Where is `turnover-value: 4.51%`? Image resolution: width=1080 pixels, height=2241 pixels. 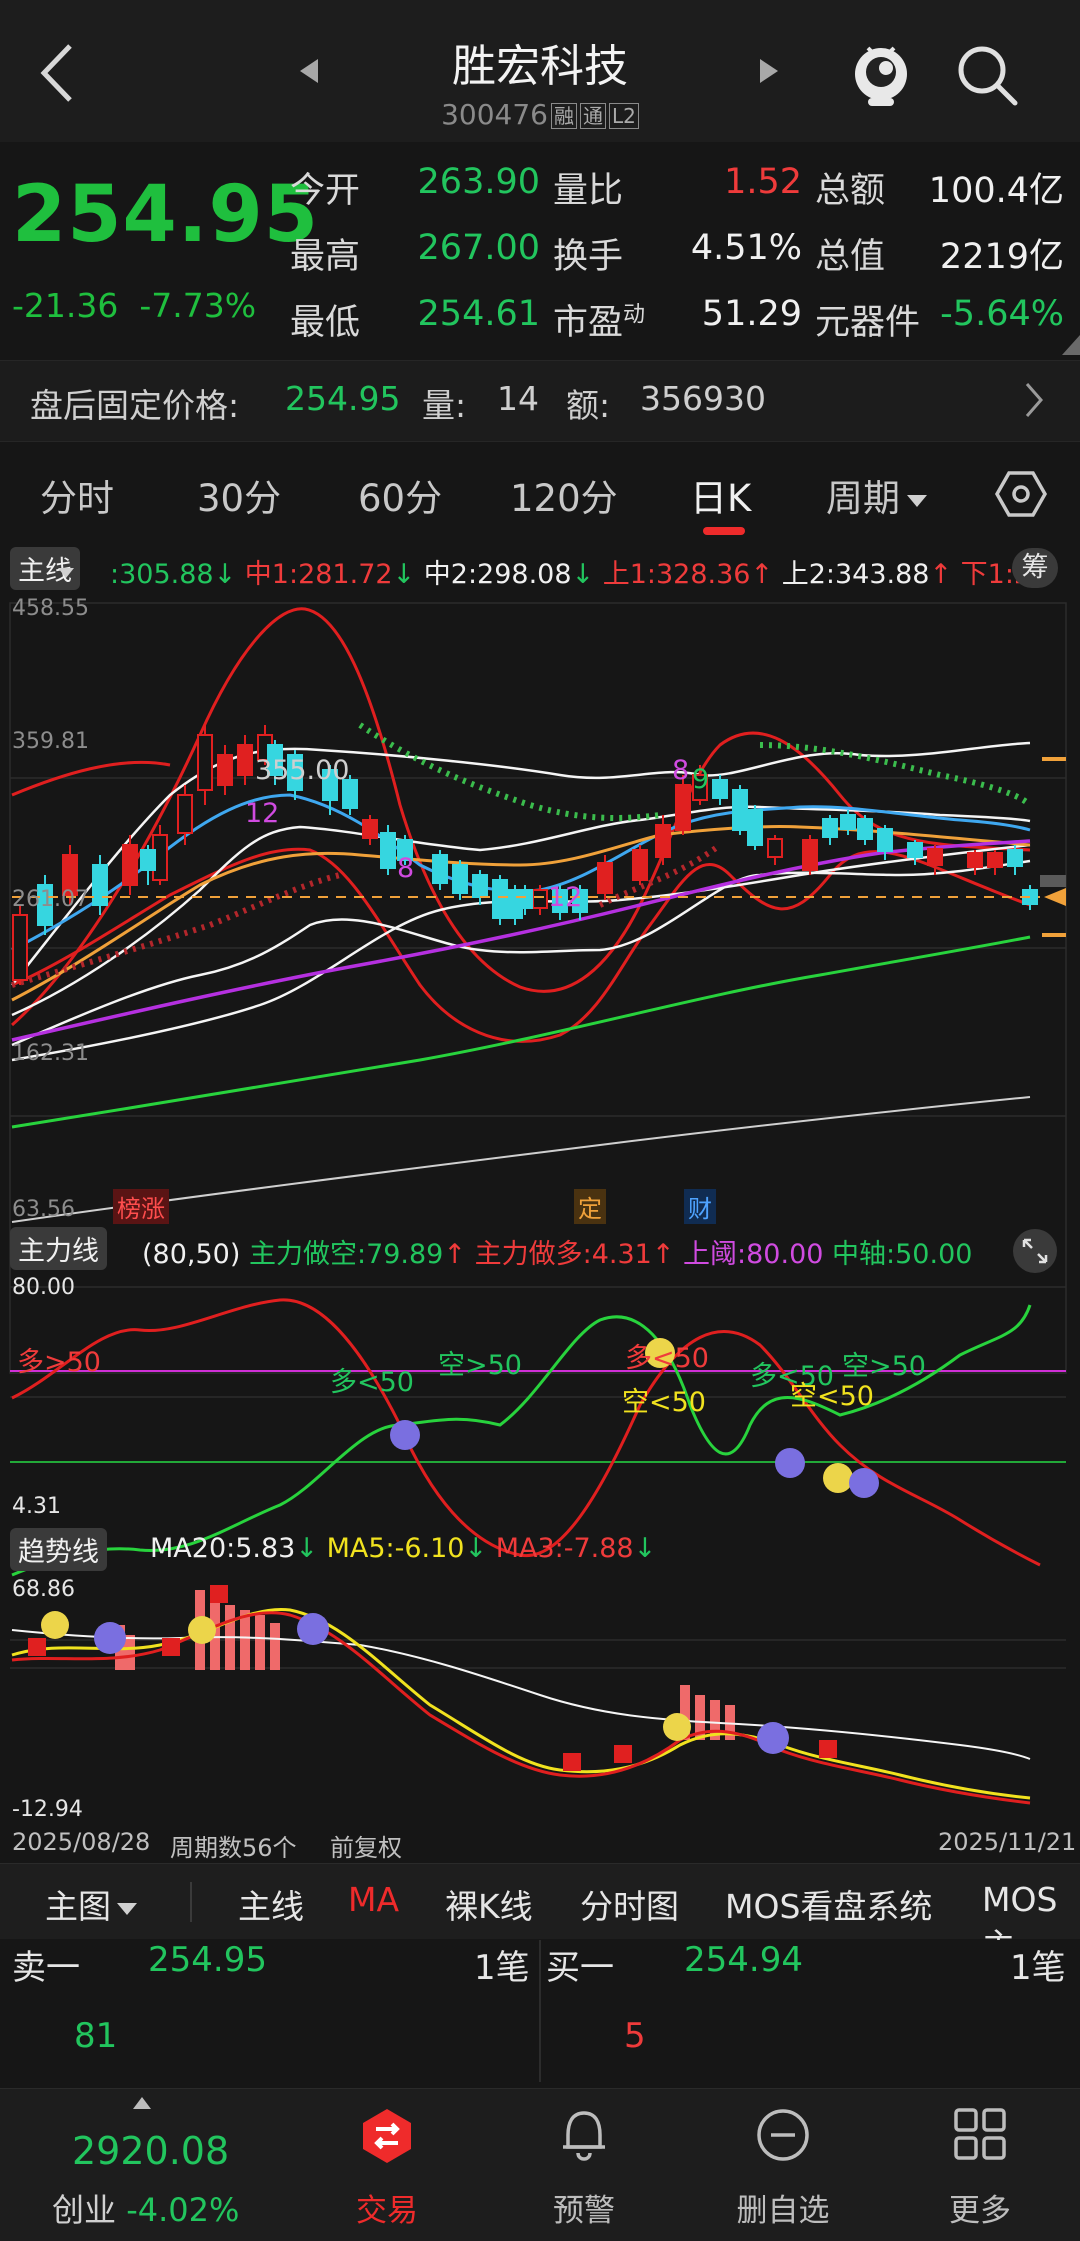 turnover-value: 4.51% is located at coordinates (746, 248).